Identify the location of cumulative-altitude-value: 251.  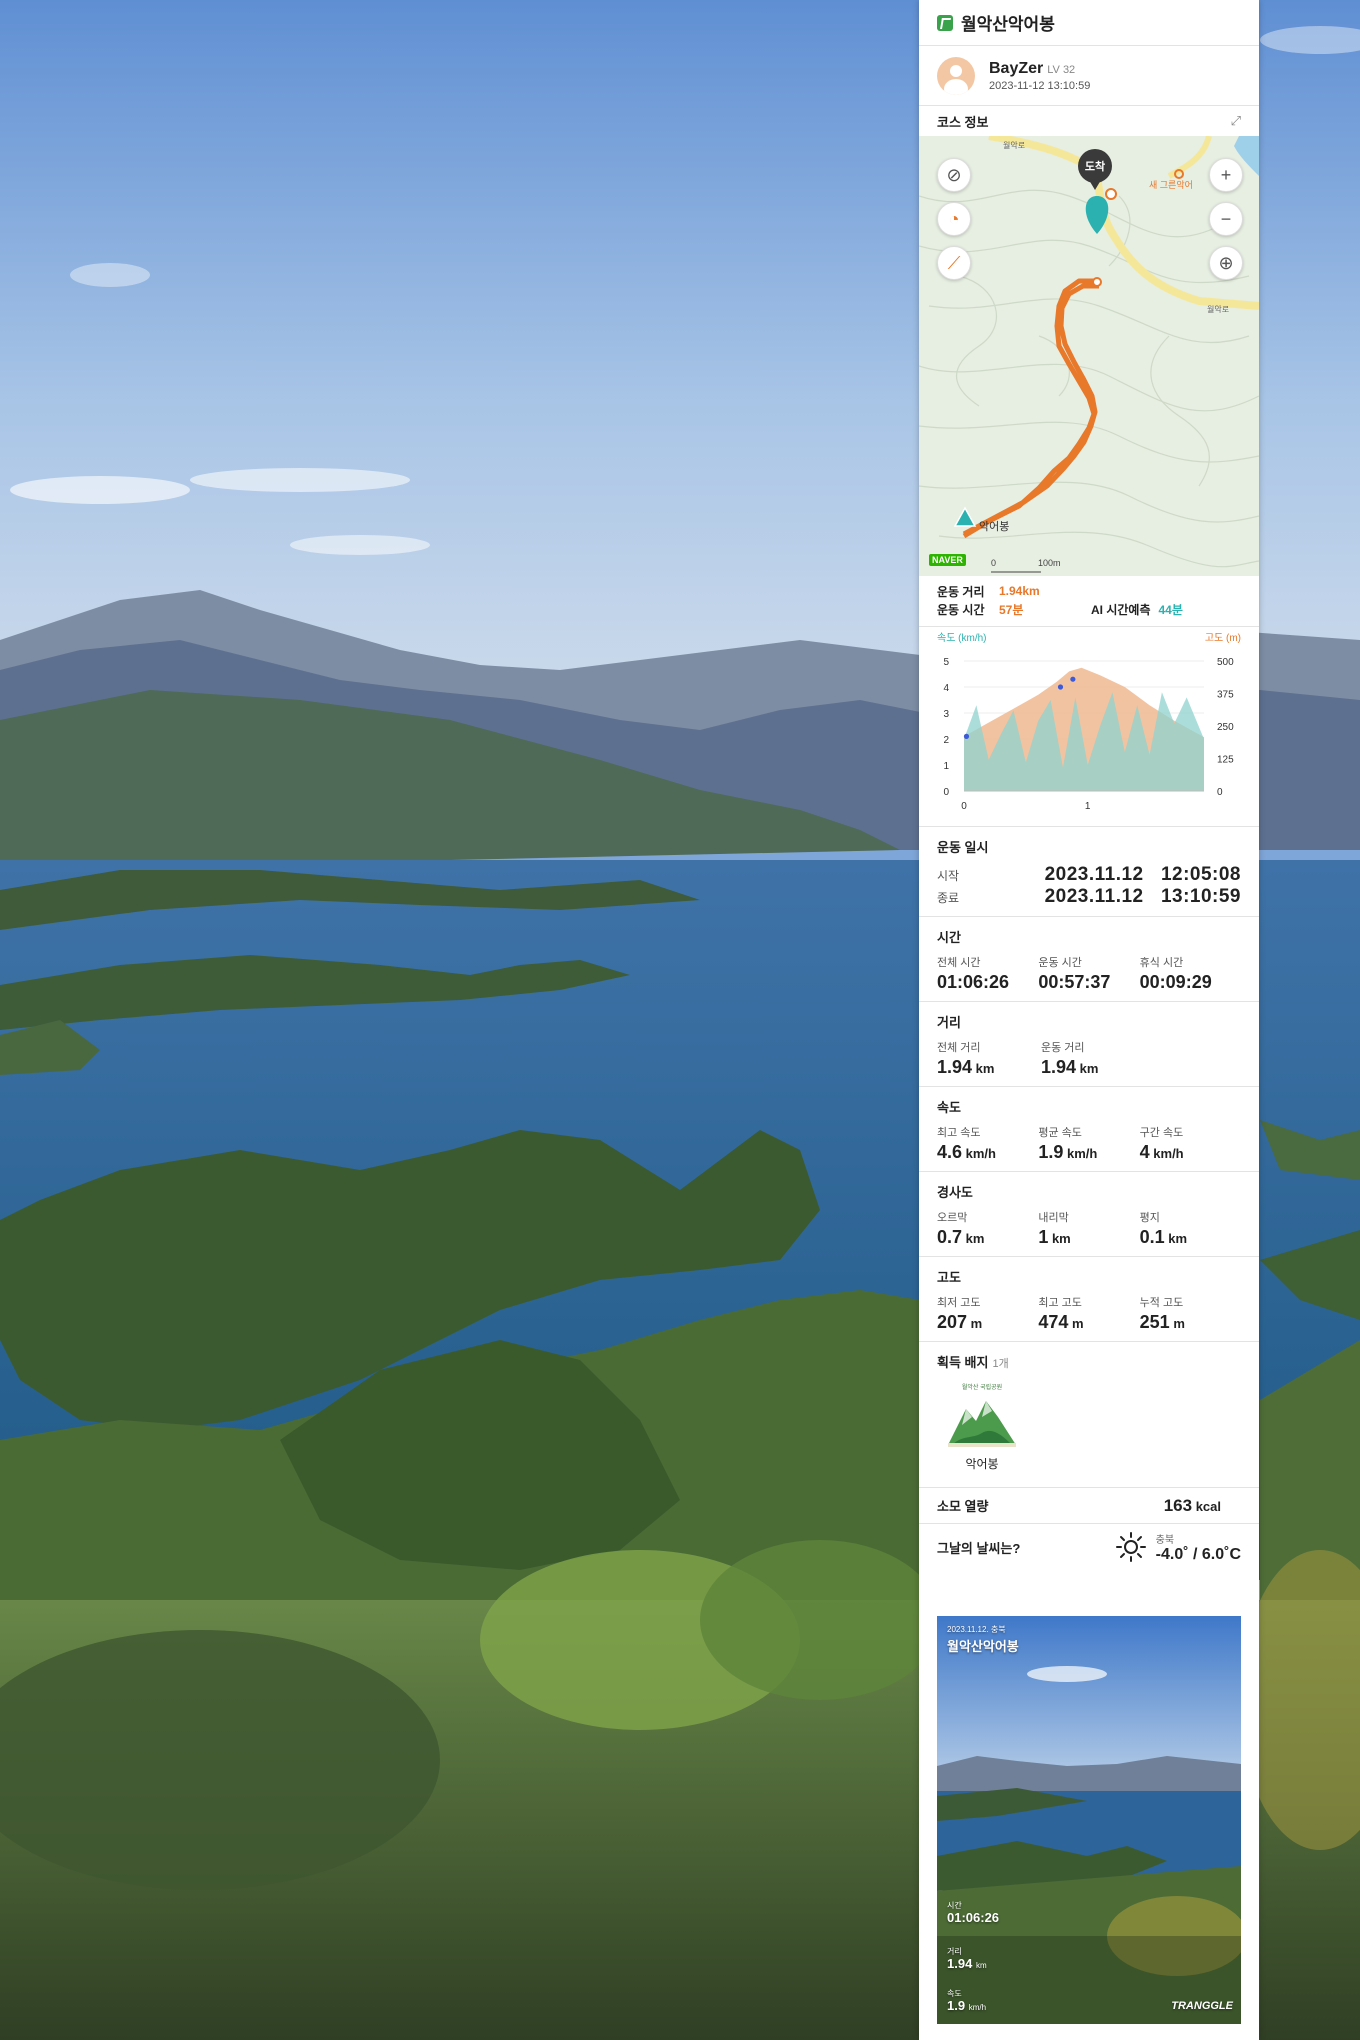
(1154, 1322).